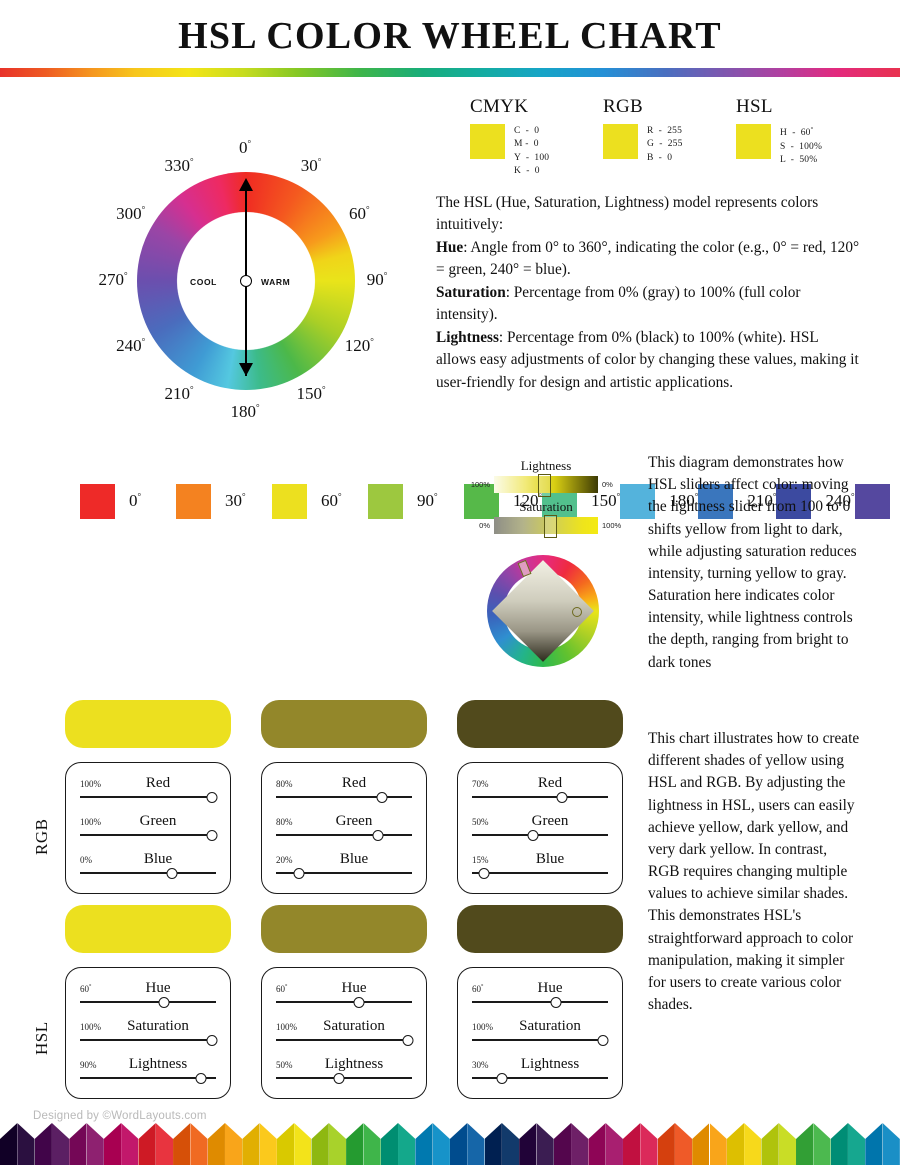 This screenshot has width=900, height=1165. What do you see at coordinates (128, 501) in the screenshot?
I see `hue-cell-0: 0°` at bounding box center [128, 501].